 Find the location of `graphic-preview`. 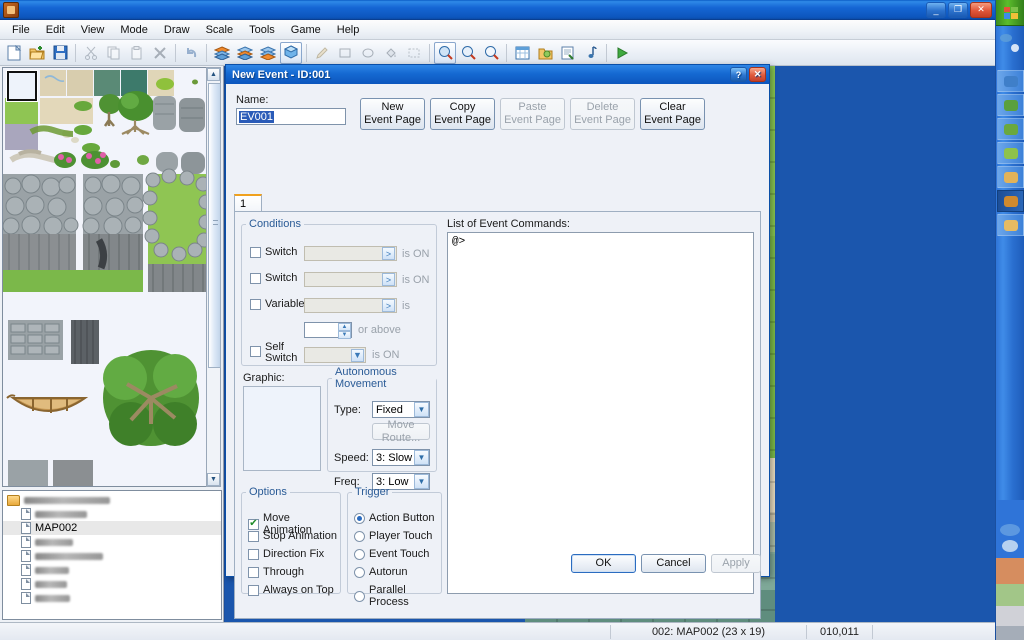

graphic-preview is located at coordinates (282, 428).